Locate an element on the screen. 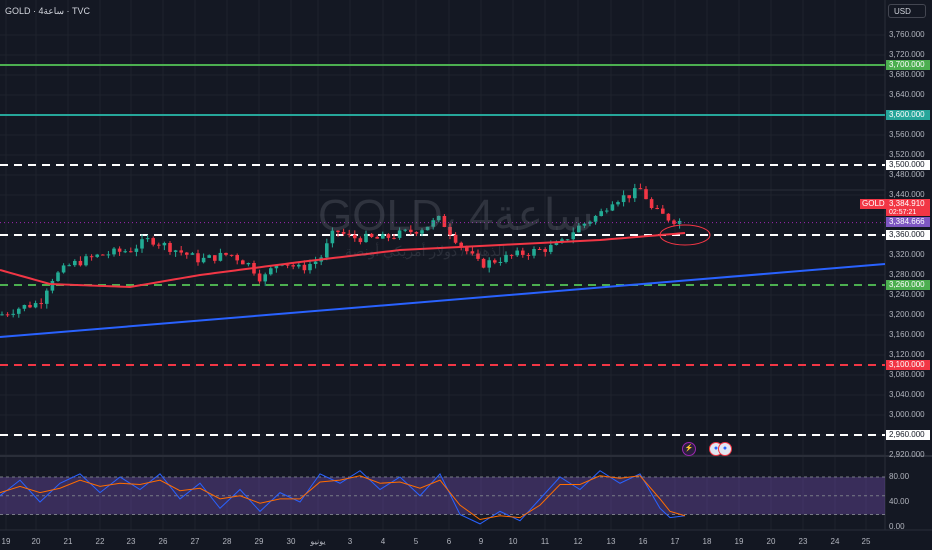 The height and width of the screenshot is (550, 932). level-price-tag: 3,100.000 is located at coordinates (908, 365).